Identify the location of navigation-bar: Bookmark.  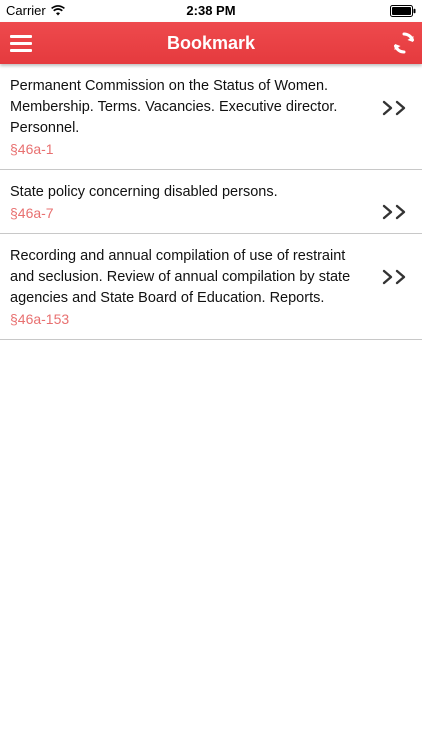
(211, 43).